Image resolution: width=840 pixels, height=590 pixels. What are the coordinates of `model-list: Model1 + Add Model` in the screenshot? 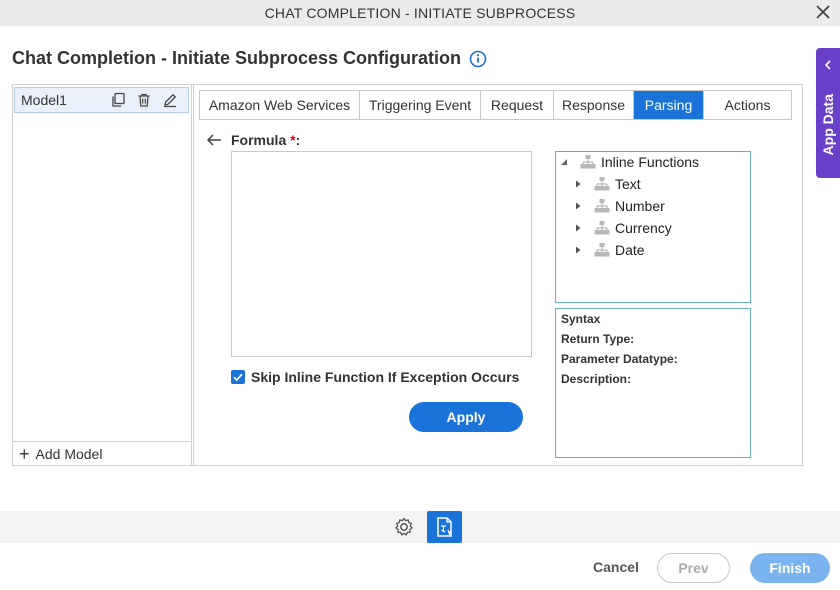 It's located at (102, 275).